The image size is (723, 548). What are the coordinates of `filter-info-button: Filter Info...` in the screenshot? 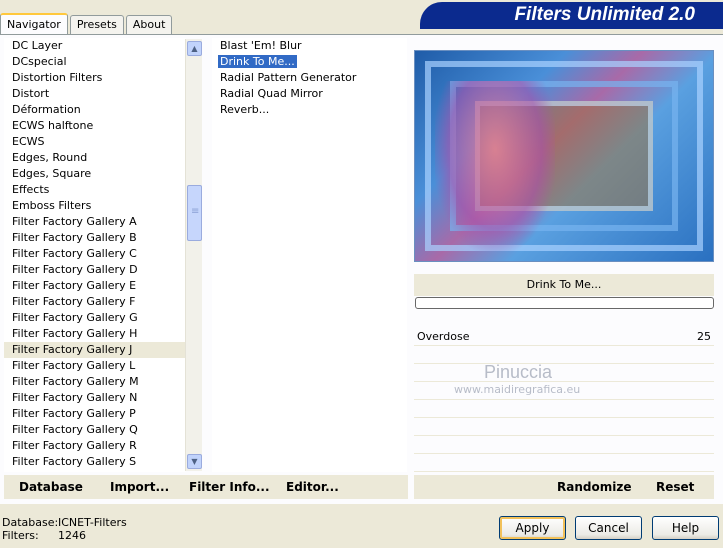 It's located at (229, 487).